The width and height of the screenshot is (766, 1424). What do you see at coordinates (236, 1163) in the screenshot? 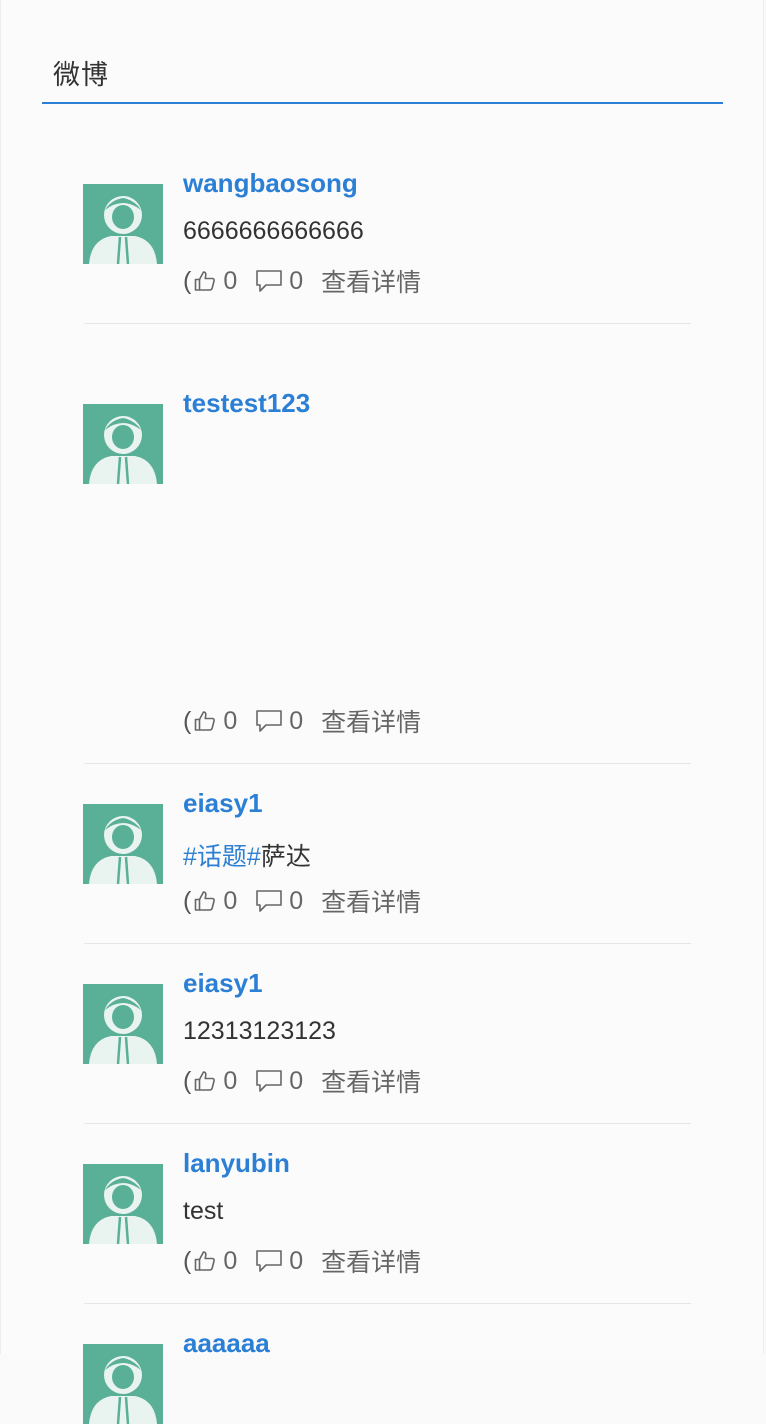
I see `post-username: lanyubin` at bounding box center [236, 1163].